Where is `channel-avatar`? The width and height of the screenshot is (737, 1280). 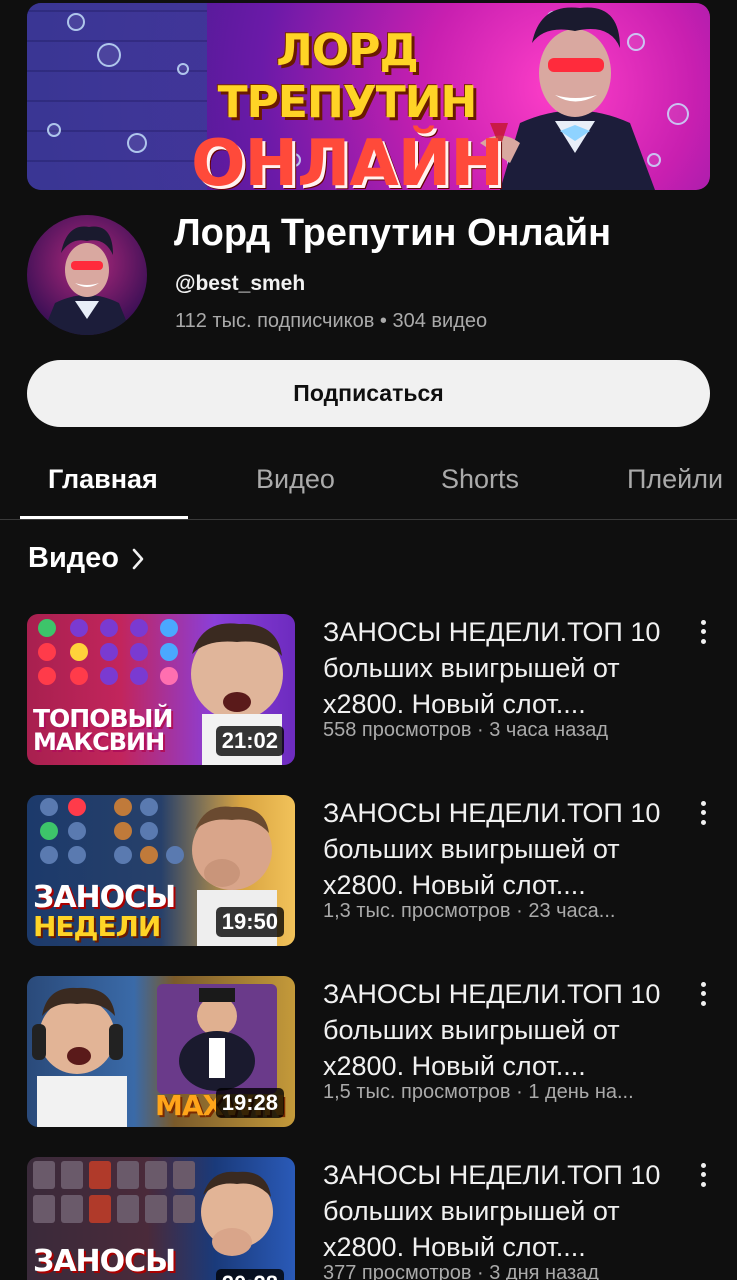
channel-avatar is located at coordinates (87, 275).